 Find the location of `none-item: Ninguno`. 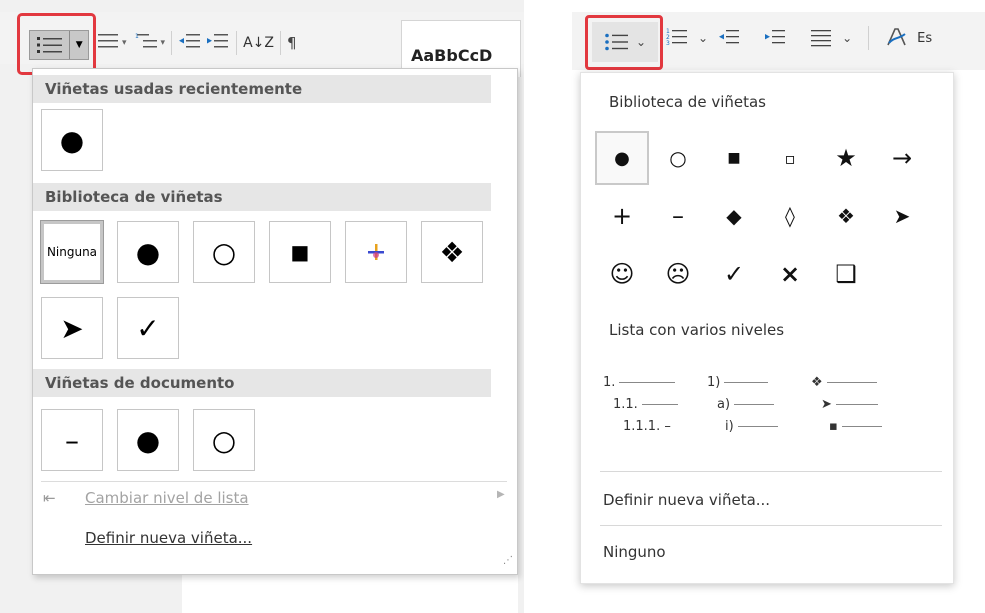

none-item: Ninguno is located at coordinates (634, 552).